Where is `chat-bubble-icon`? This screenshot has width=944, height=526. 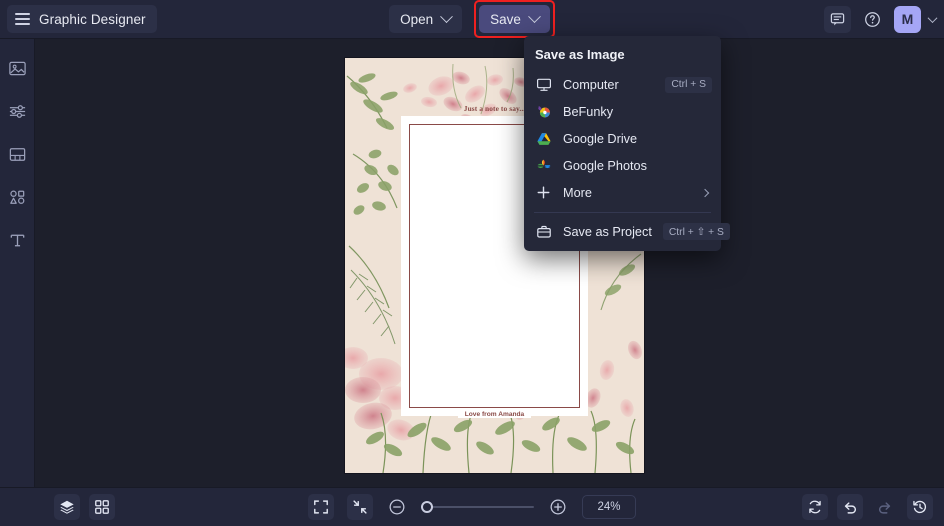 chat-bubble-icon is located at coordinates (837, 18).